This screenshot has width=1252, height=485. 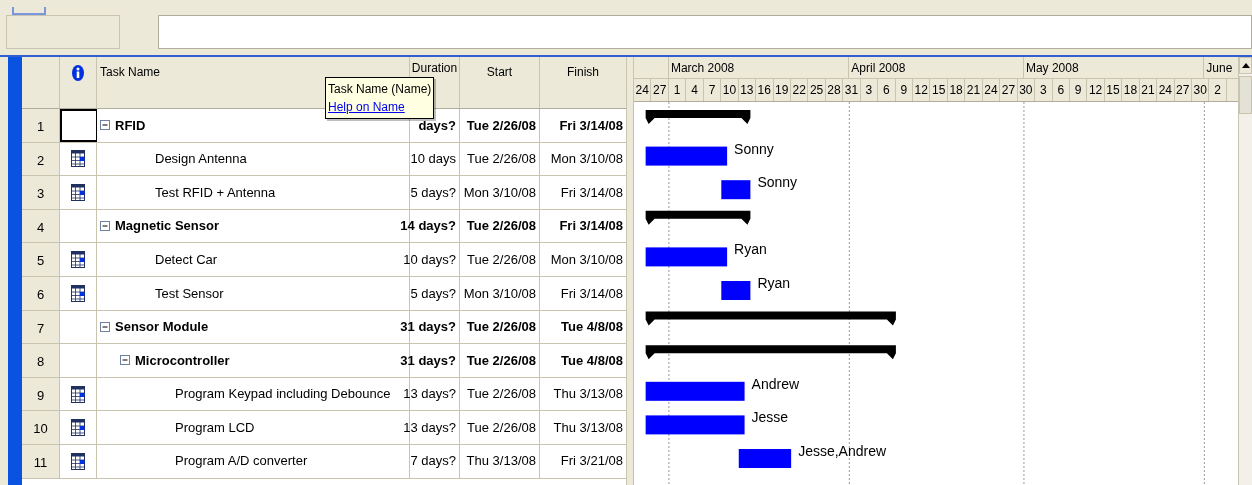 What do you see at coordinates (583, 72) in the screenshot?
I see `column-header: Finish` at bounding box center [583, 72].